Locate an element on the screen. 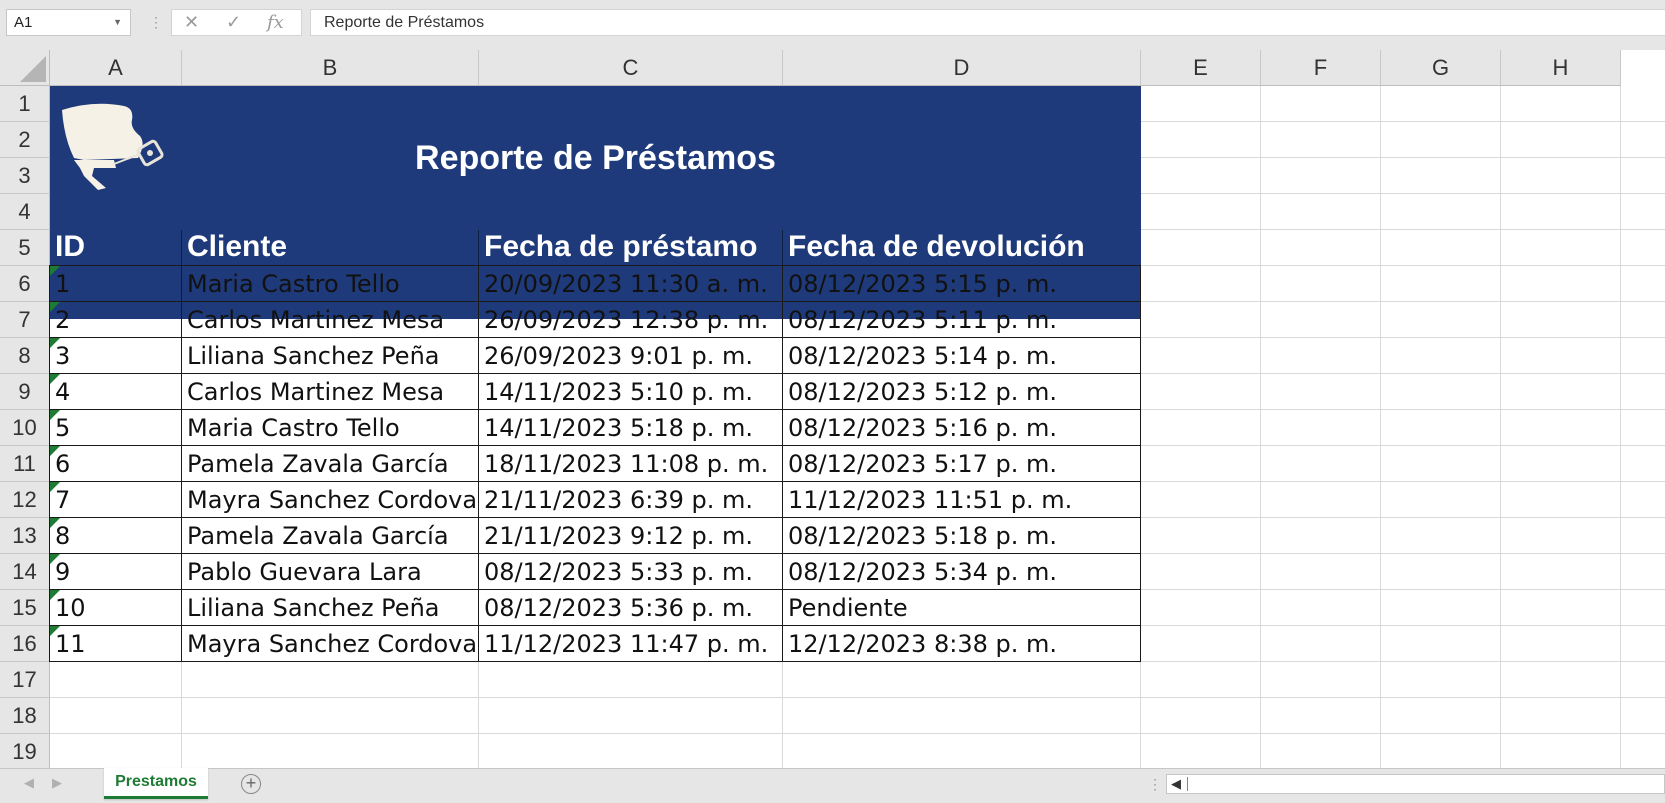  cell-id: 1 is located at coordinates (116, 284).